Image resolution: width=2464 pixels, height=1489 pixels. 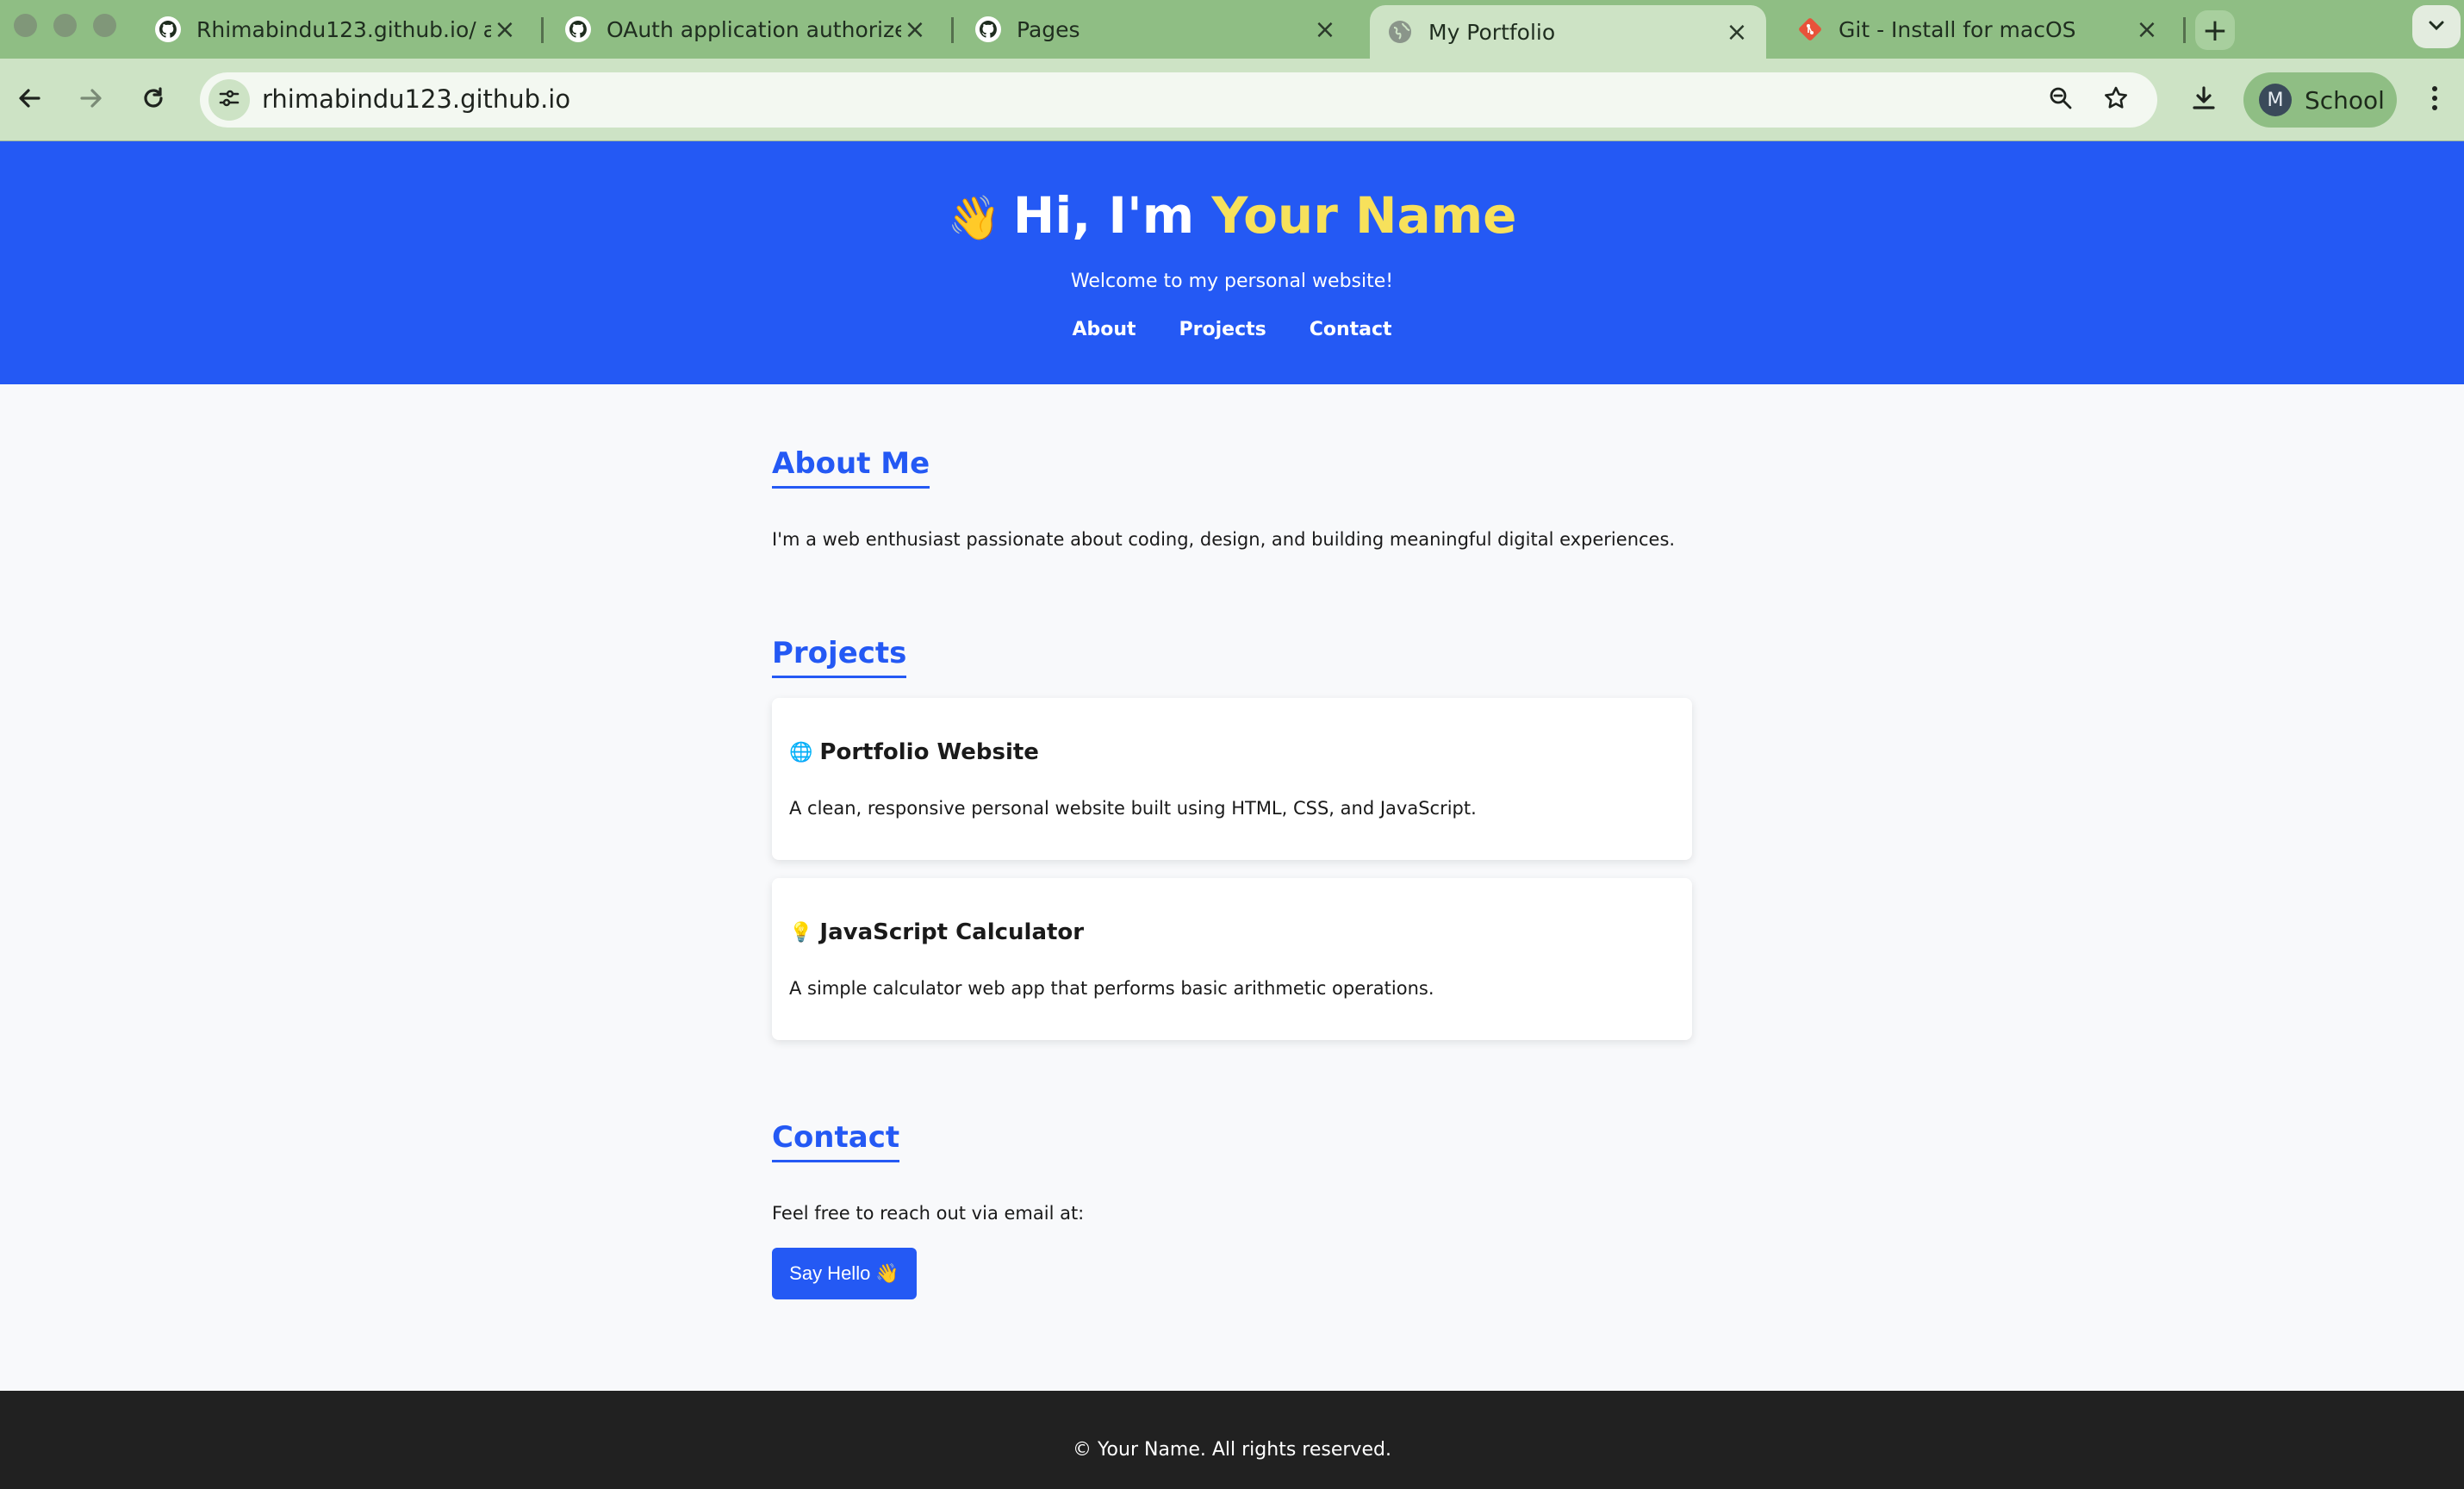 I want to click on tab-search-button, so click(x=2437, y=26).